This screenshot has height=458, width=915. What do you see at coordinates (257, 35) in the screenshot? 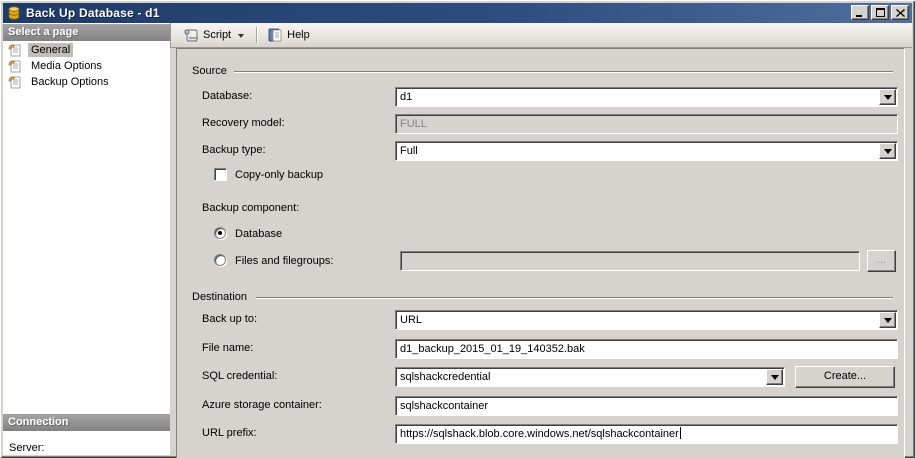
I see `toolbar-separator` at bounding box center [257, 35].